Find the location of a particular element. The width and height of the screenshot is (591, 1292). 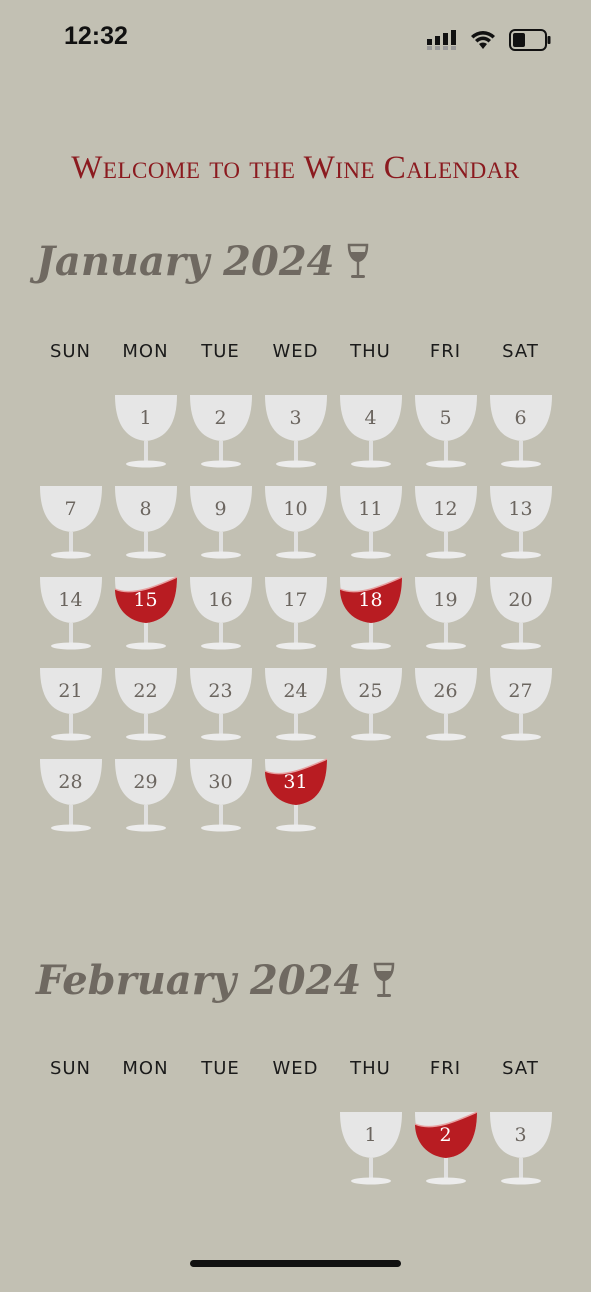

day-cell: 25 is located at coordinates (370, 711).